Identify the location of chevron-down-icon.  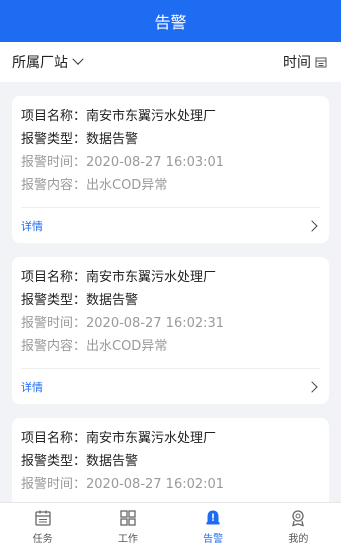
(78, 59).